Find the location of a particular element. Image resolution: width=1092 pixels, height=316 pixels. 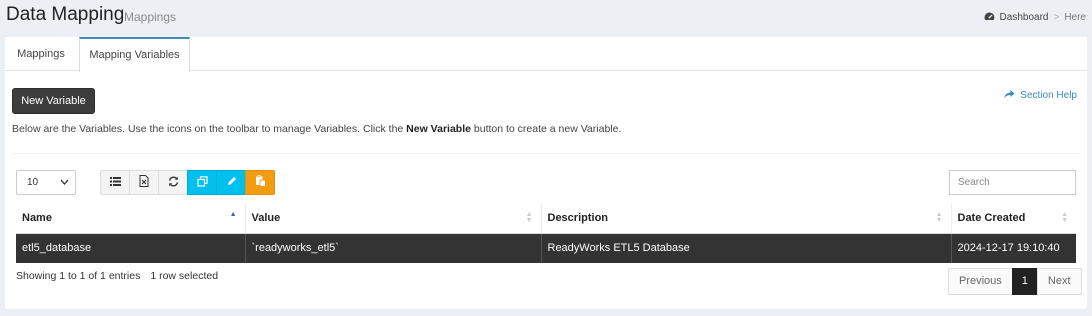

search-input is located at coordinates (1012, 182).